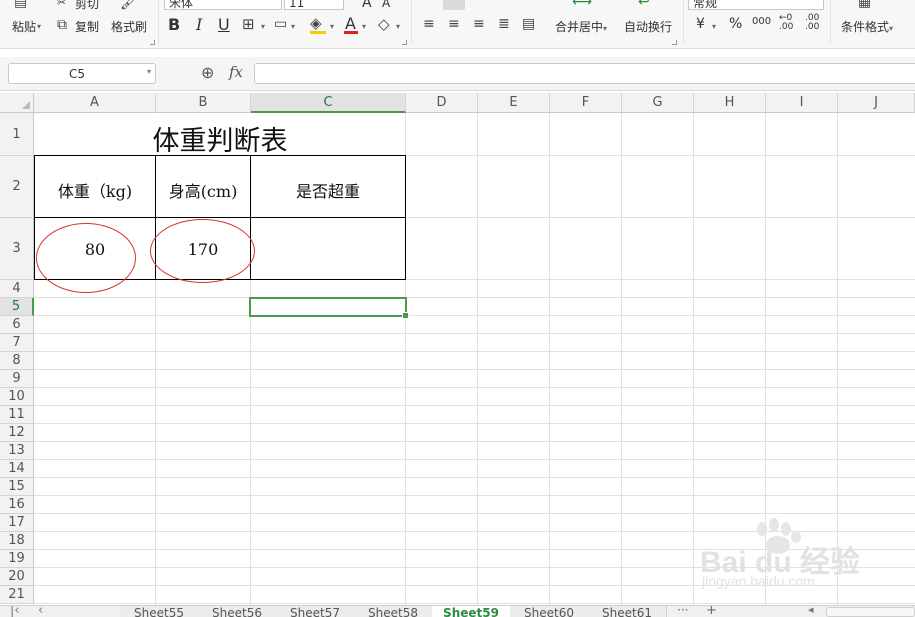 The image size is (915, 617). Describe the element at coordinates (17, 397) in the screenshot. I see `row-header-10: 10` at that location.